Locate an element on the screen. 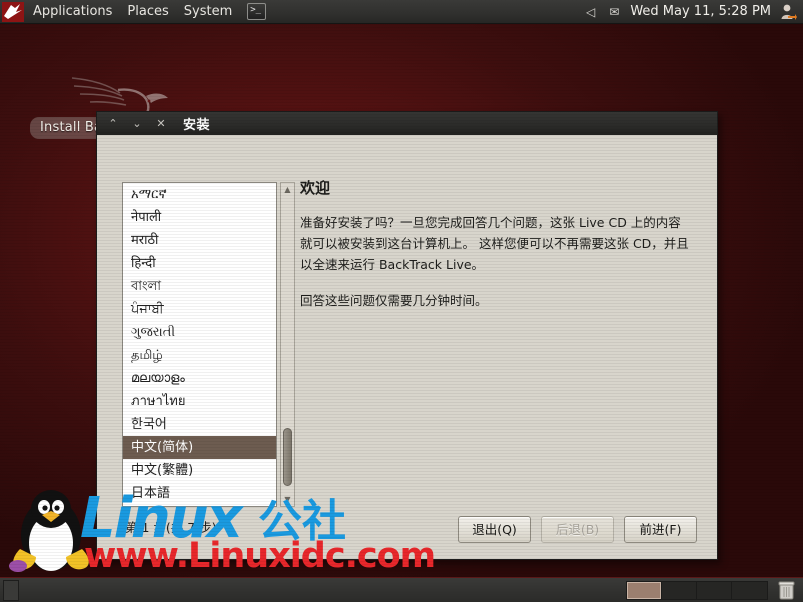  forward-button: 前进(F) is located at coordinates (660, 529).